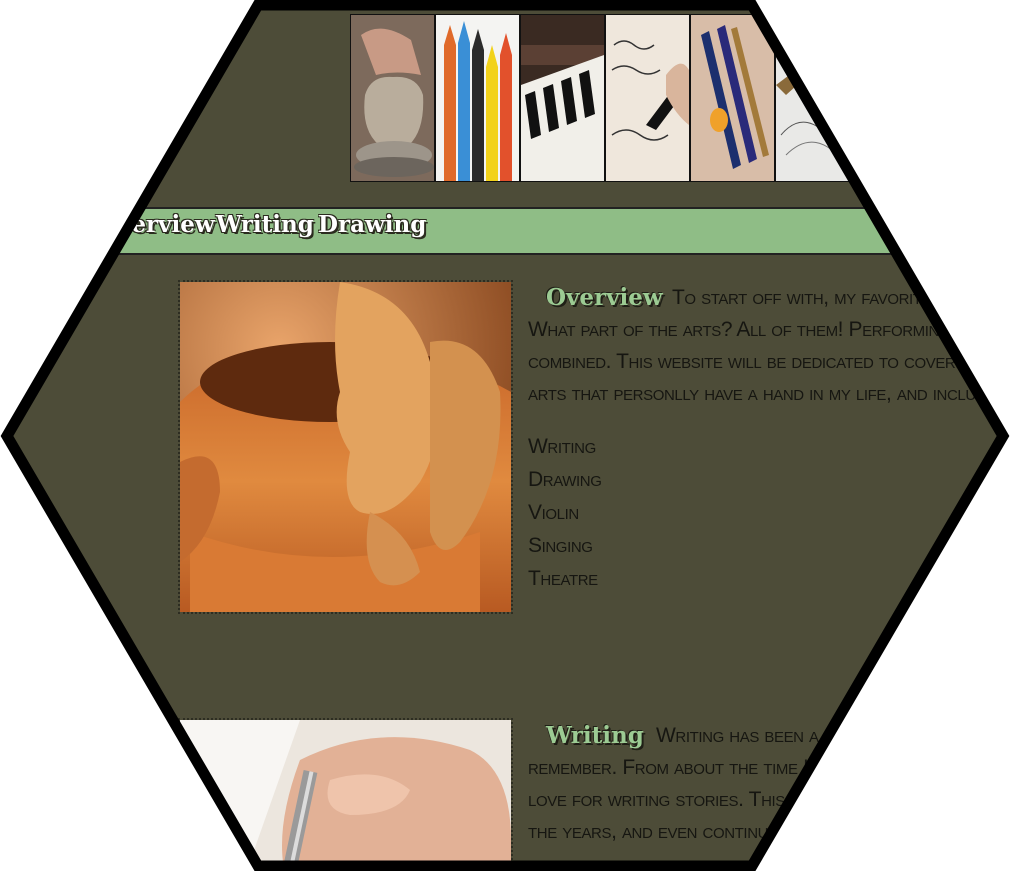 The width and height of the screenshot is (1010, 871). I want to click on banner-image-pencils, so click(478, 98).